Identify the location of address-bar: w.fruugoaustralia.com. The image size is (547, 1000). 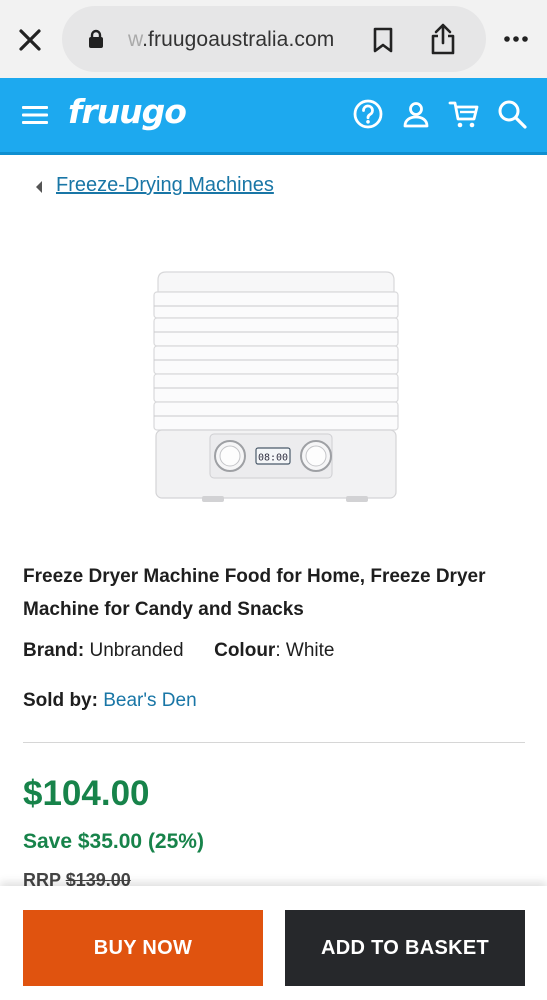
(274, 39).